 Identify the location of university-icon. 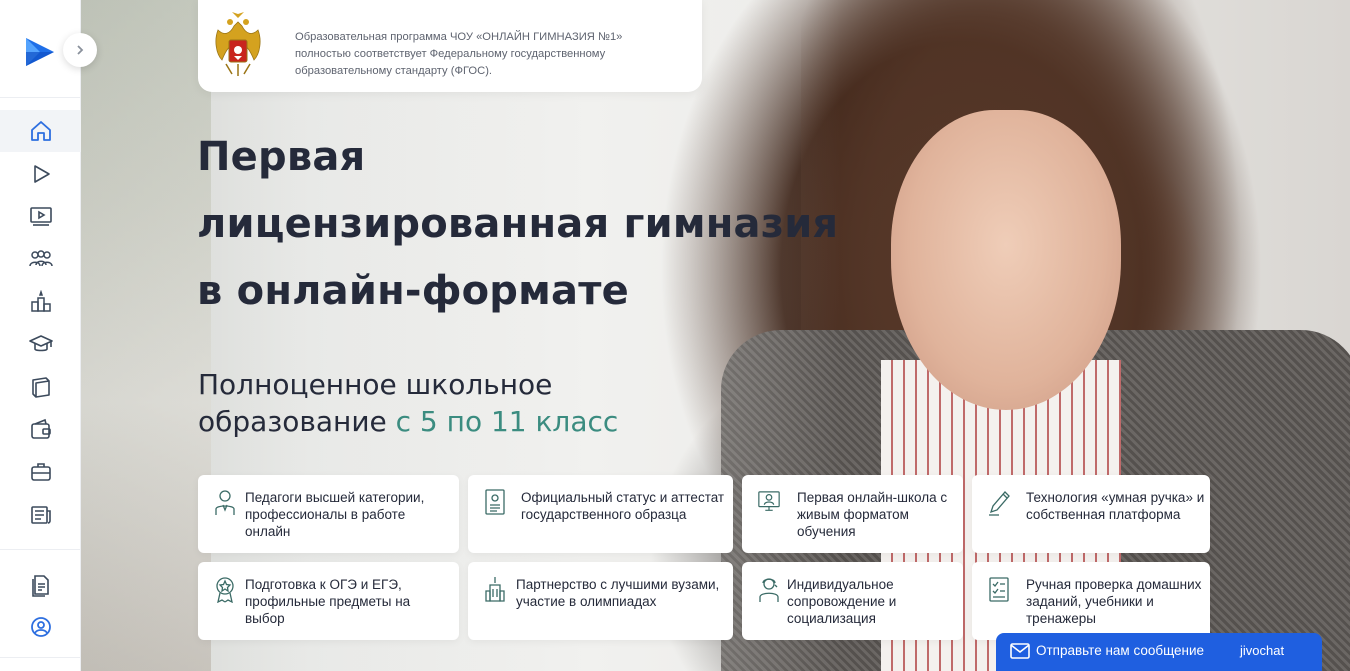
(495, 589).